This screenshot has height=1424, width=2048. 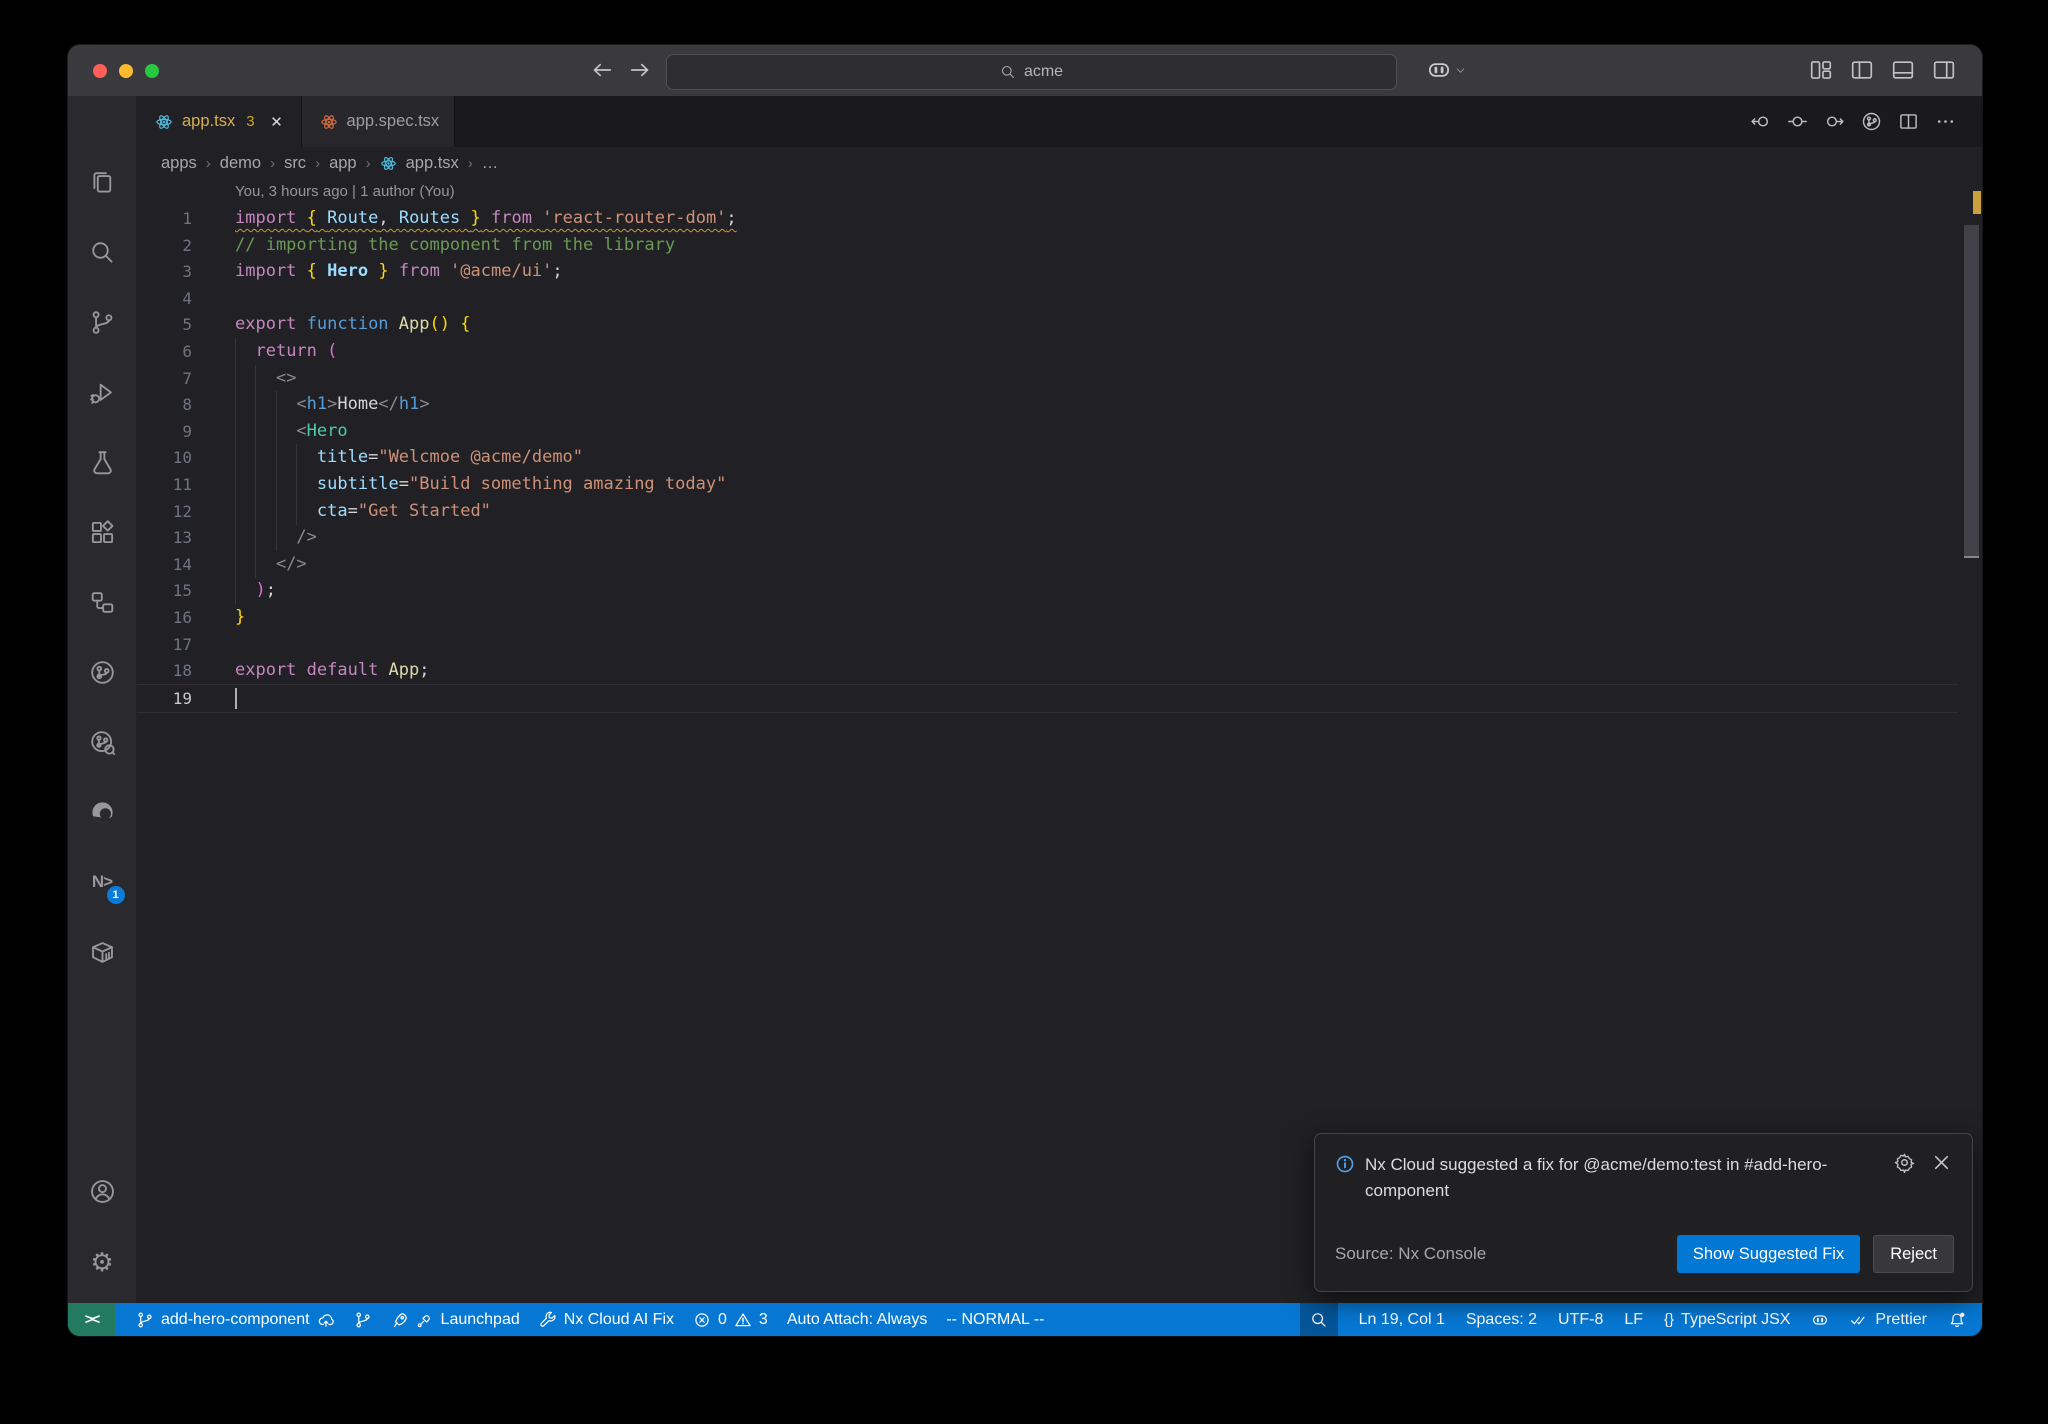 I want to click on customize-layout-icon, so click(x=1821, y=70).